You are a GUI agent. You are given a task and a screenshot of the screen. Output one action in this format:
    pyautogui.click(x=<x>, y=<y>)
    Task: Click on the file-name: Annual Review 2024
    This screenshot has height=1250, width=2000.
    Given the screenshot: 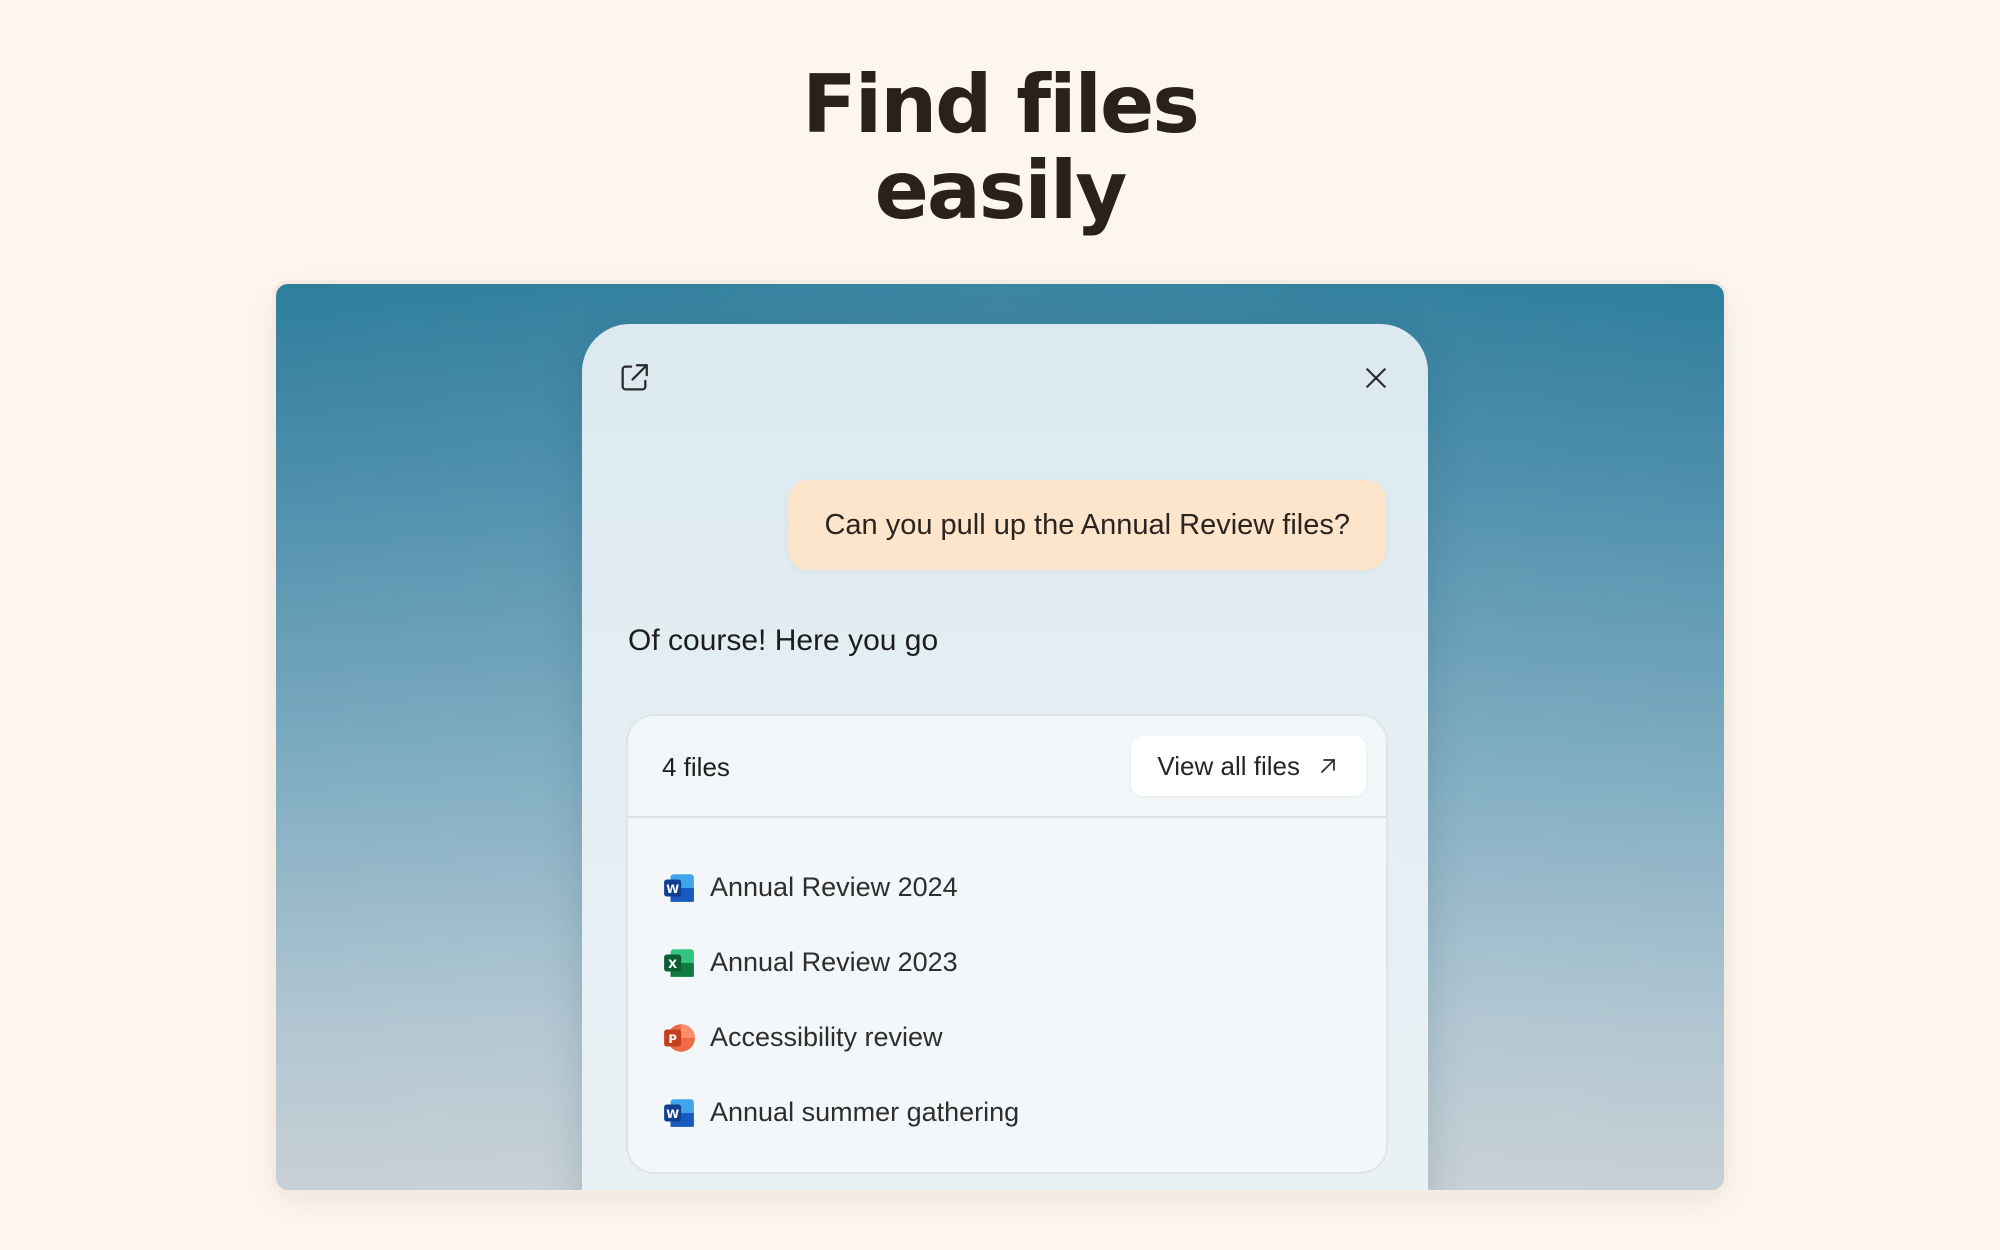 What is the action you would take?
    pyautogui.click(x=834, y=887)
    